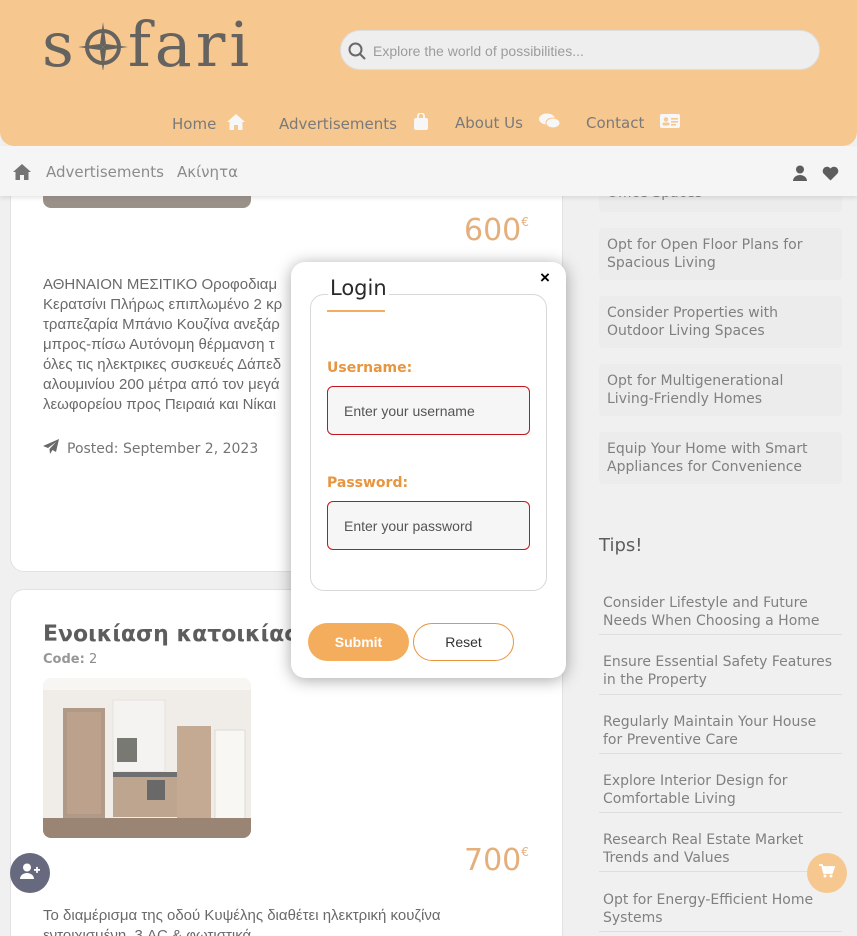 This screenshot has height=936, width=857. I want to click on close-icon: ×, so click(545, 278).